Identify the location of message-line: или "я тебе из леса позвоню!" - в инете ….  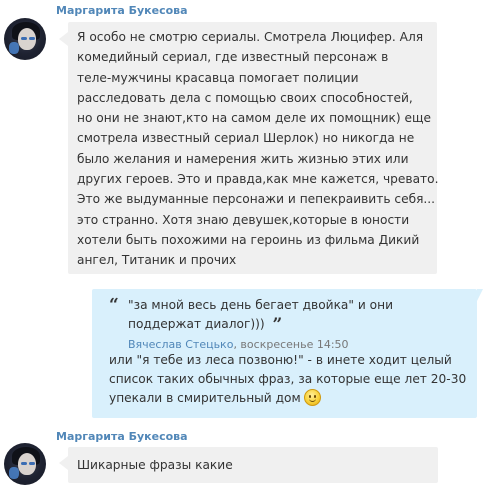
(280, 360).